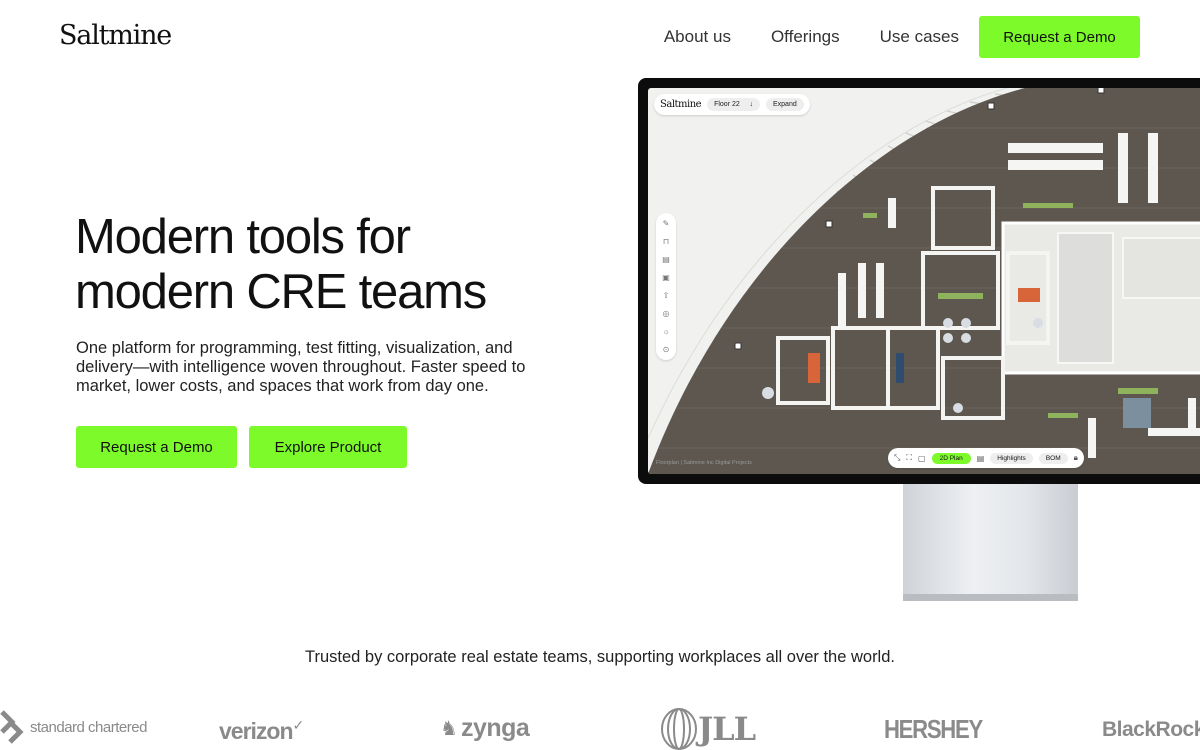  What do you see at coordinates (12, 727) in the screenshot?
I see `standard-chartered-mark-icon` at bounding box center [12, 727].